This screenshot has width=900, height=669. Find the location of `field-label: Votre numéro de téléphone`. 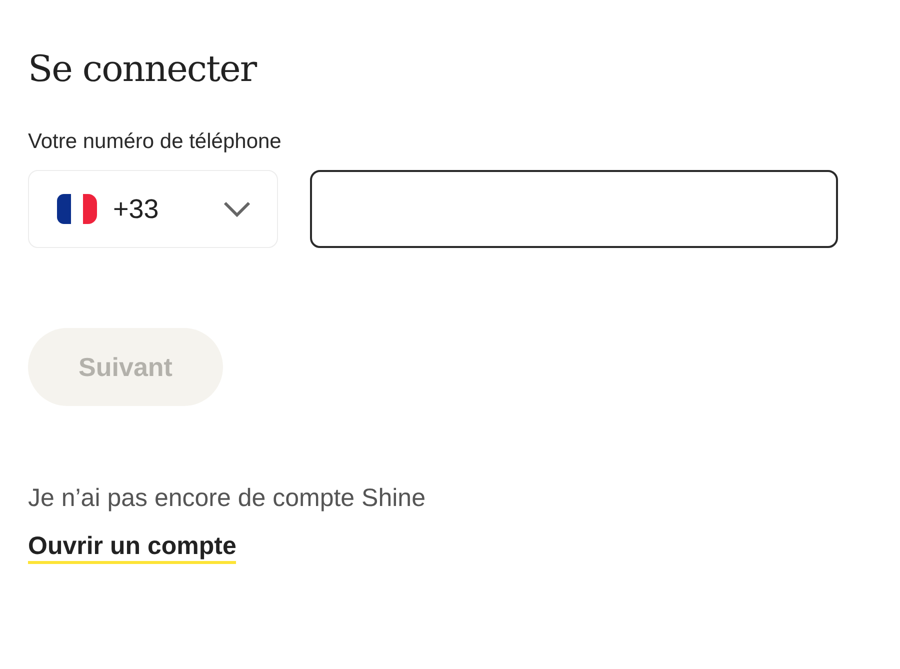

field-label: Votre numéro de téléphone is located at coordinates (155, 142).